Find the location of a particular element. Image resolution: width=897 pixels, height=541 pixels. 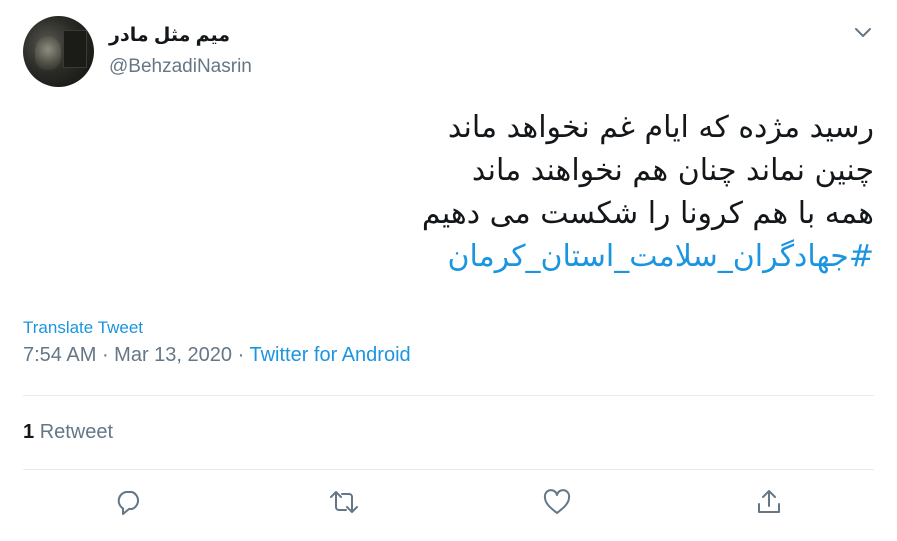

retweet-stats: 1 Retweet is located at coordinates (68, 432).